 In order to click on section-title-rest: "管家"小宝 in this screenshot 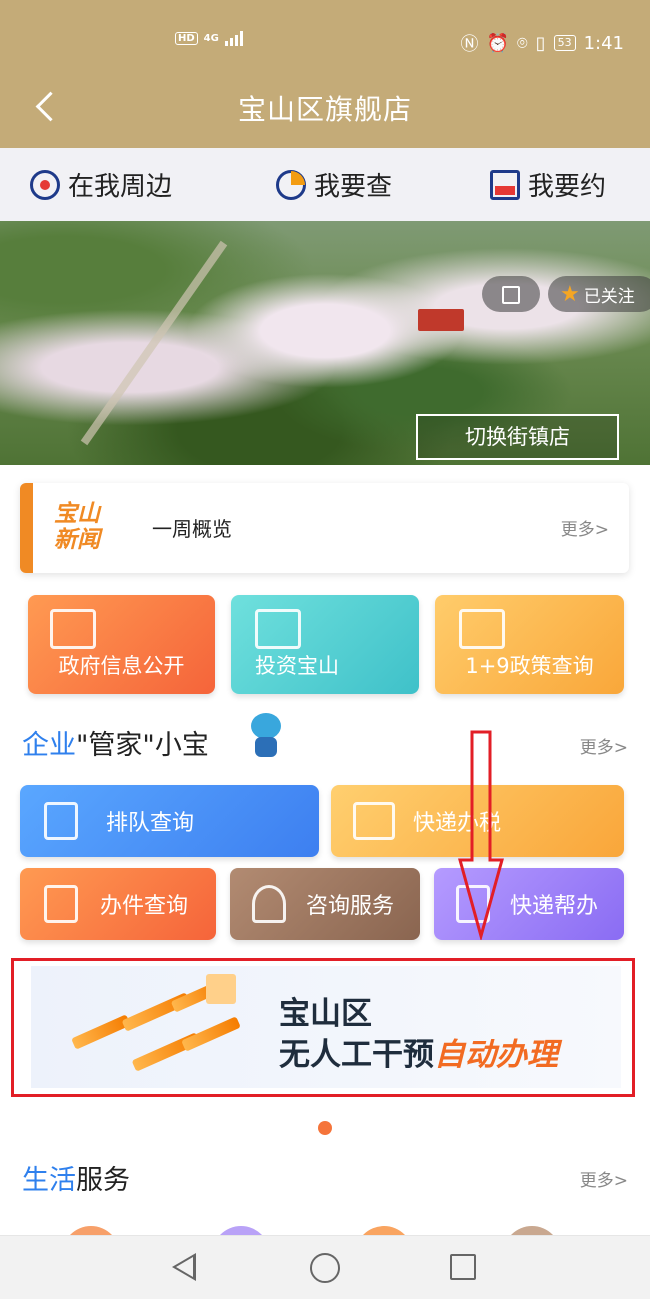, I will do `click(142, 745)`.